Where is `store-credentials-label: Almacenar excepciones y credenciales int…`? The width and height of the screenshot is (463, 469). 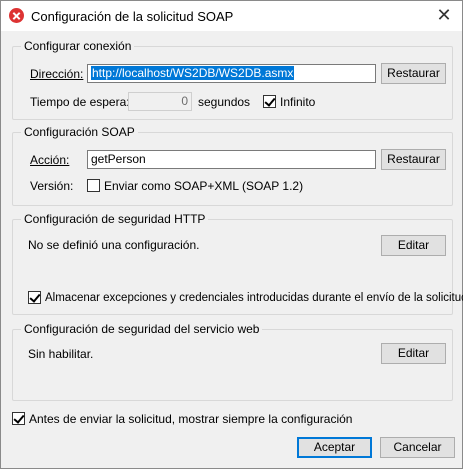
store-credentials-label: Almacenar excepciones y credenciales int… is located at coordinates (254, 298).